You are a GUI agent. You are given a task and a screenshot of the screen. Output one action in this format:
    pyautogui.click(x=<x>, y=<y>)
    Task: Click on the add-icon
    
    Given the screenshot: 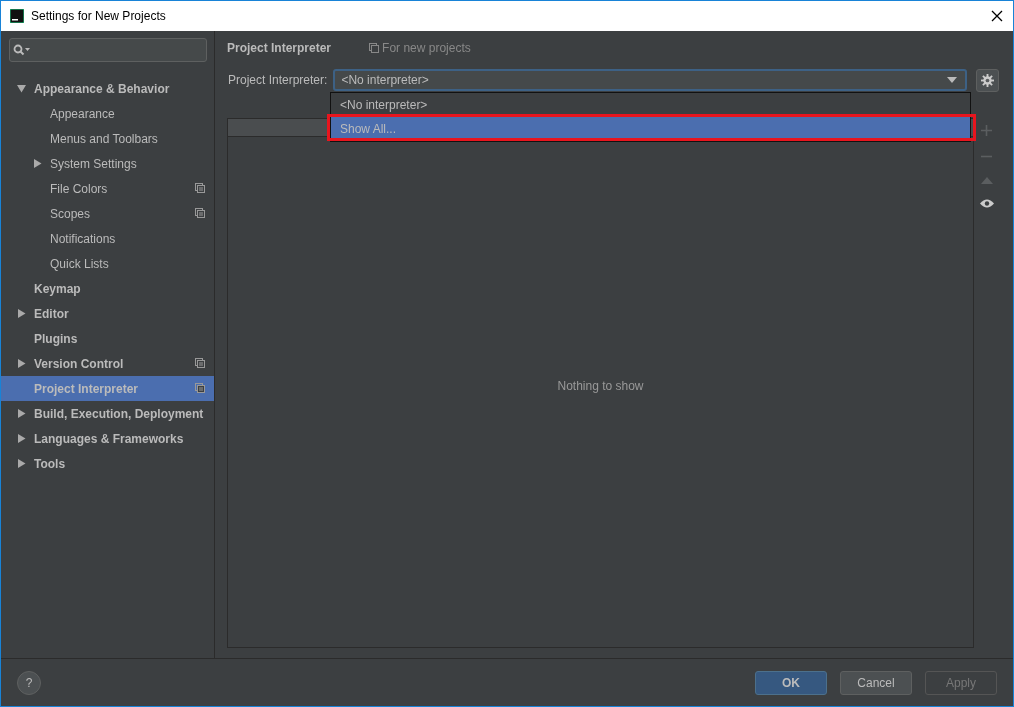 What is the action you would take?
    pyautogui.click(x=986, y=130)
    